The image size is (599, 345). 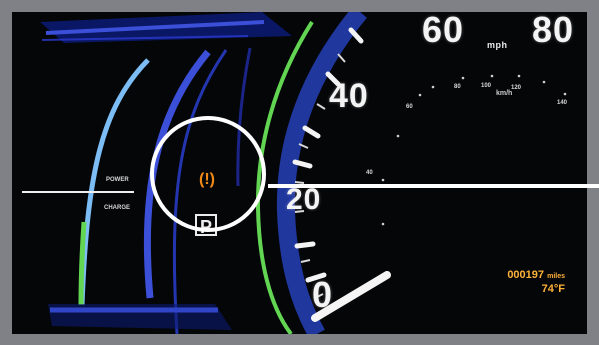 What do you see at coordinates (457, 87) in the screenshot?
I see `kmh-tick-label-80: 80` at bounding box center [457, 87].